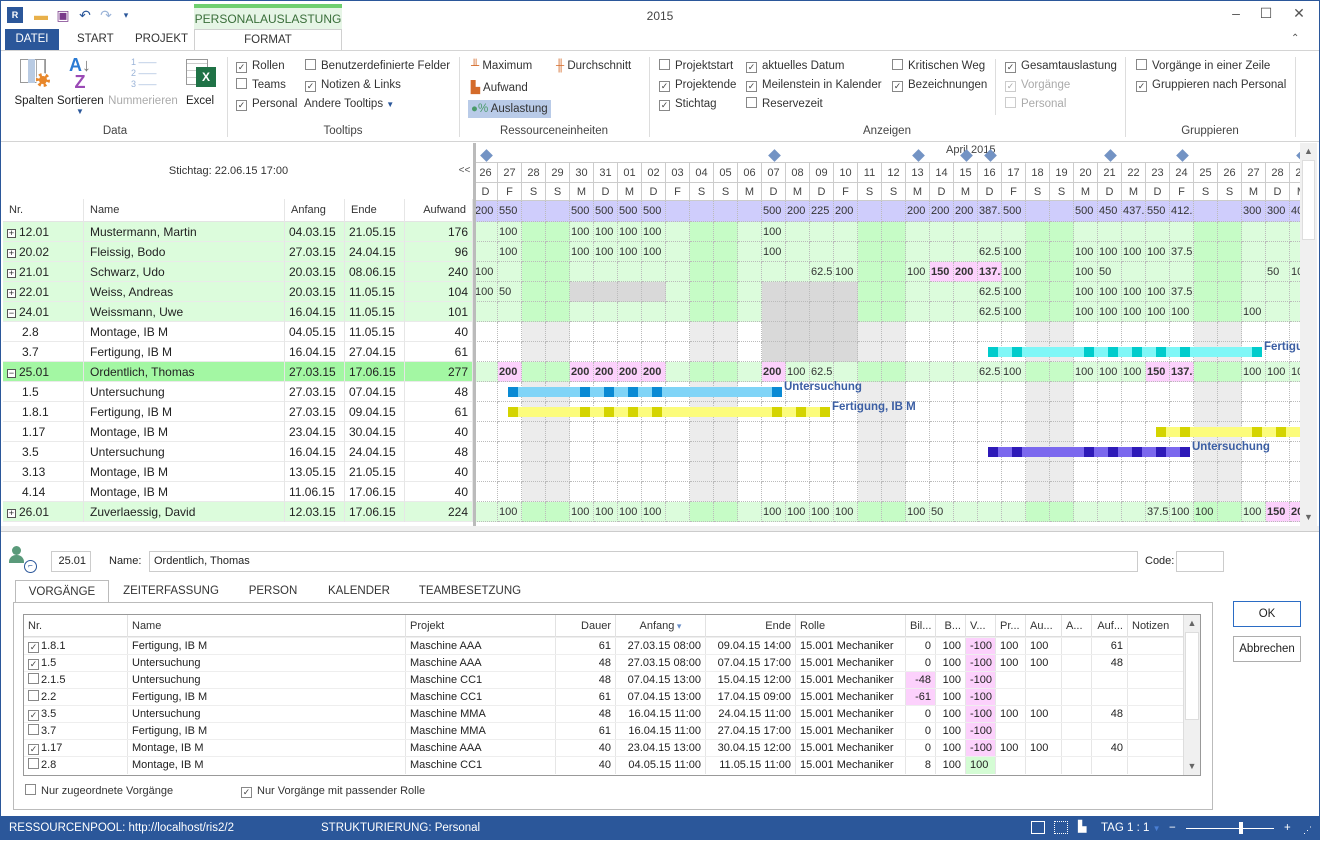 This screenshot has height=842, width=1320. I want to click on open-folder-icon: ▬, so click(41, 15).